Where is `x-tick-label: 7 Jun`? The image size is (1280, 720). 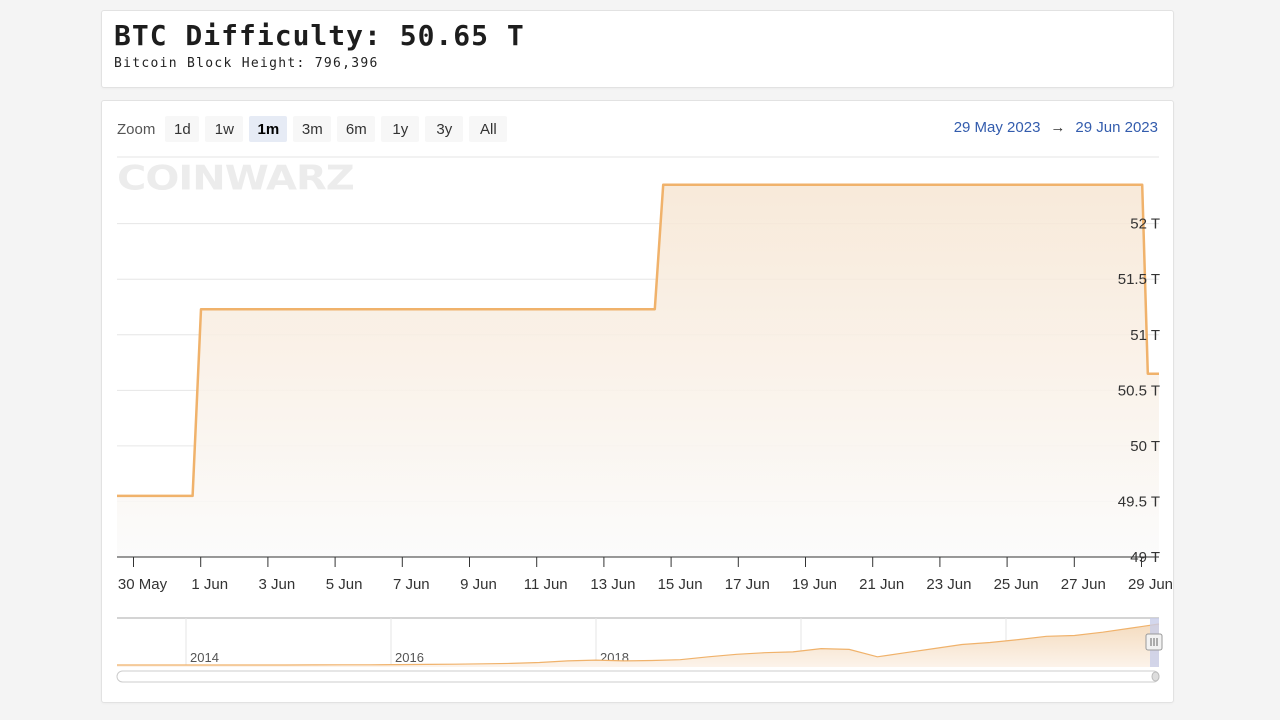
x-tick-label: 7 Jun is located at coordinates (411, 584).